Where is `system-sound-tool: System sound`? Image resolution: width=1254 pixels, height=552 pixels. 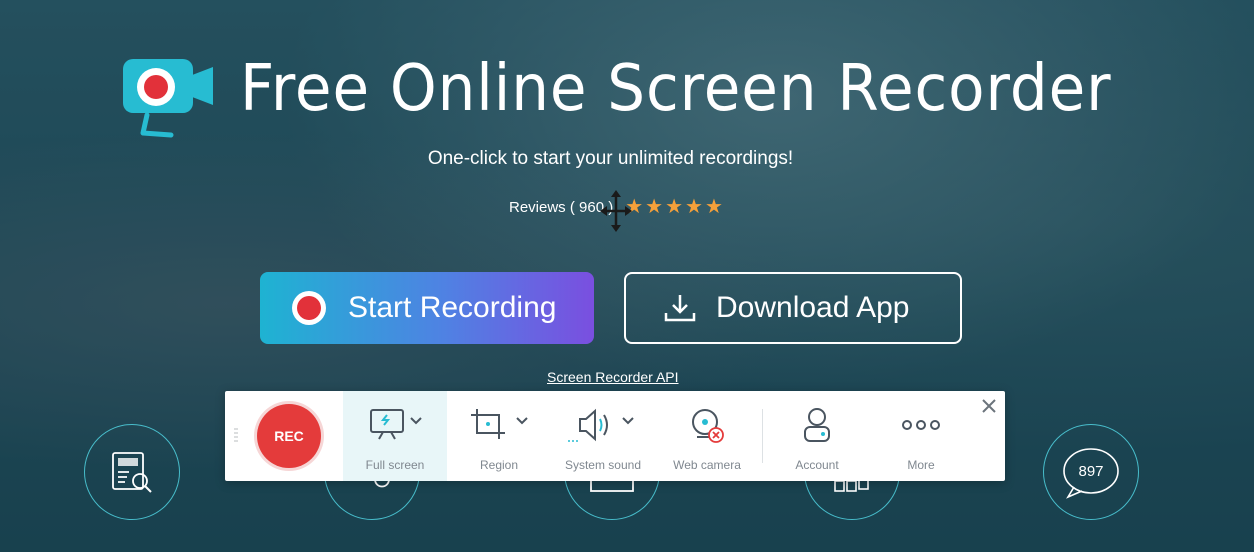 system-sound-tool: System sound is located at coordinates (603, 436).